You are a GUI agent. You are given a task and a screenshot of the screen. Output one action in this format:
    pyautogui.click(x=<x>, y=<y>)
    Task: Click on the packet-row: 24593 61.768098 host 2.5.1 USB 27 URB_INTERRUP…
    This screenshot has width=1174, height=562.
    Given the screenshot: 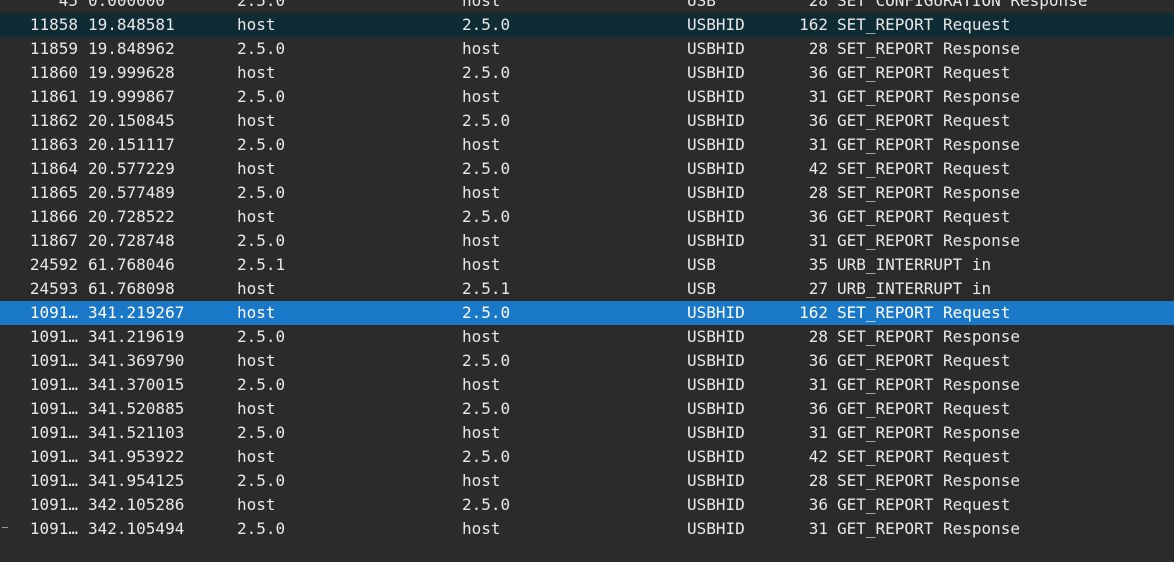 What is the action you would take?
    pyautogui.click(x=587, y=289)
    